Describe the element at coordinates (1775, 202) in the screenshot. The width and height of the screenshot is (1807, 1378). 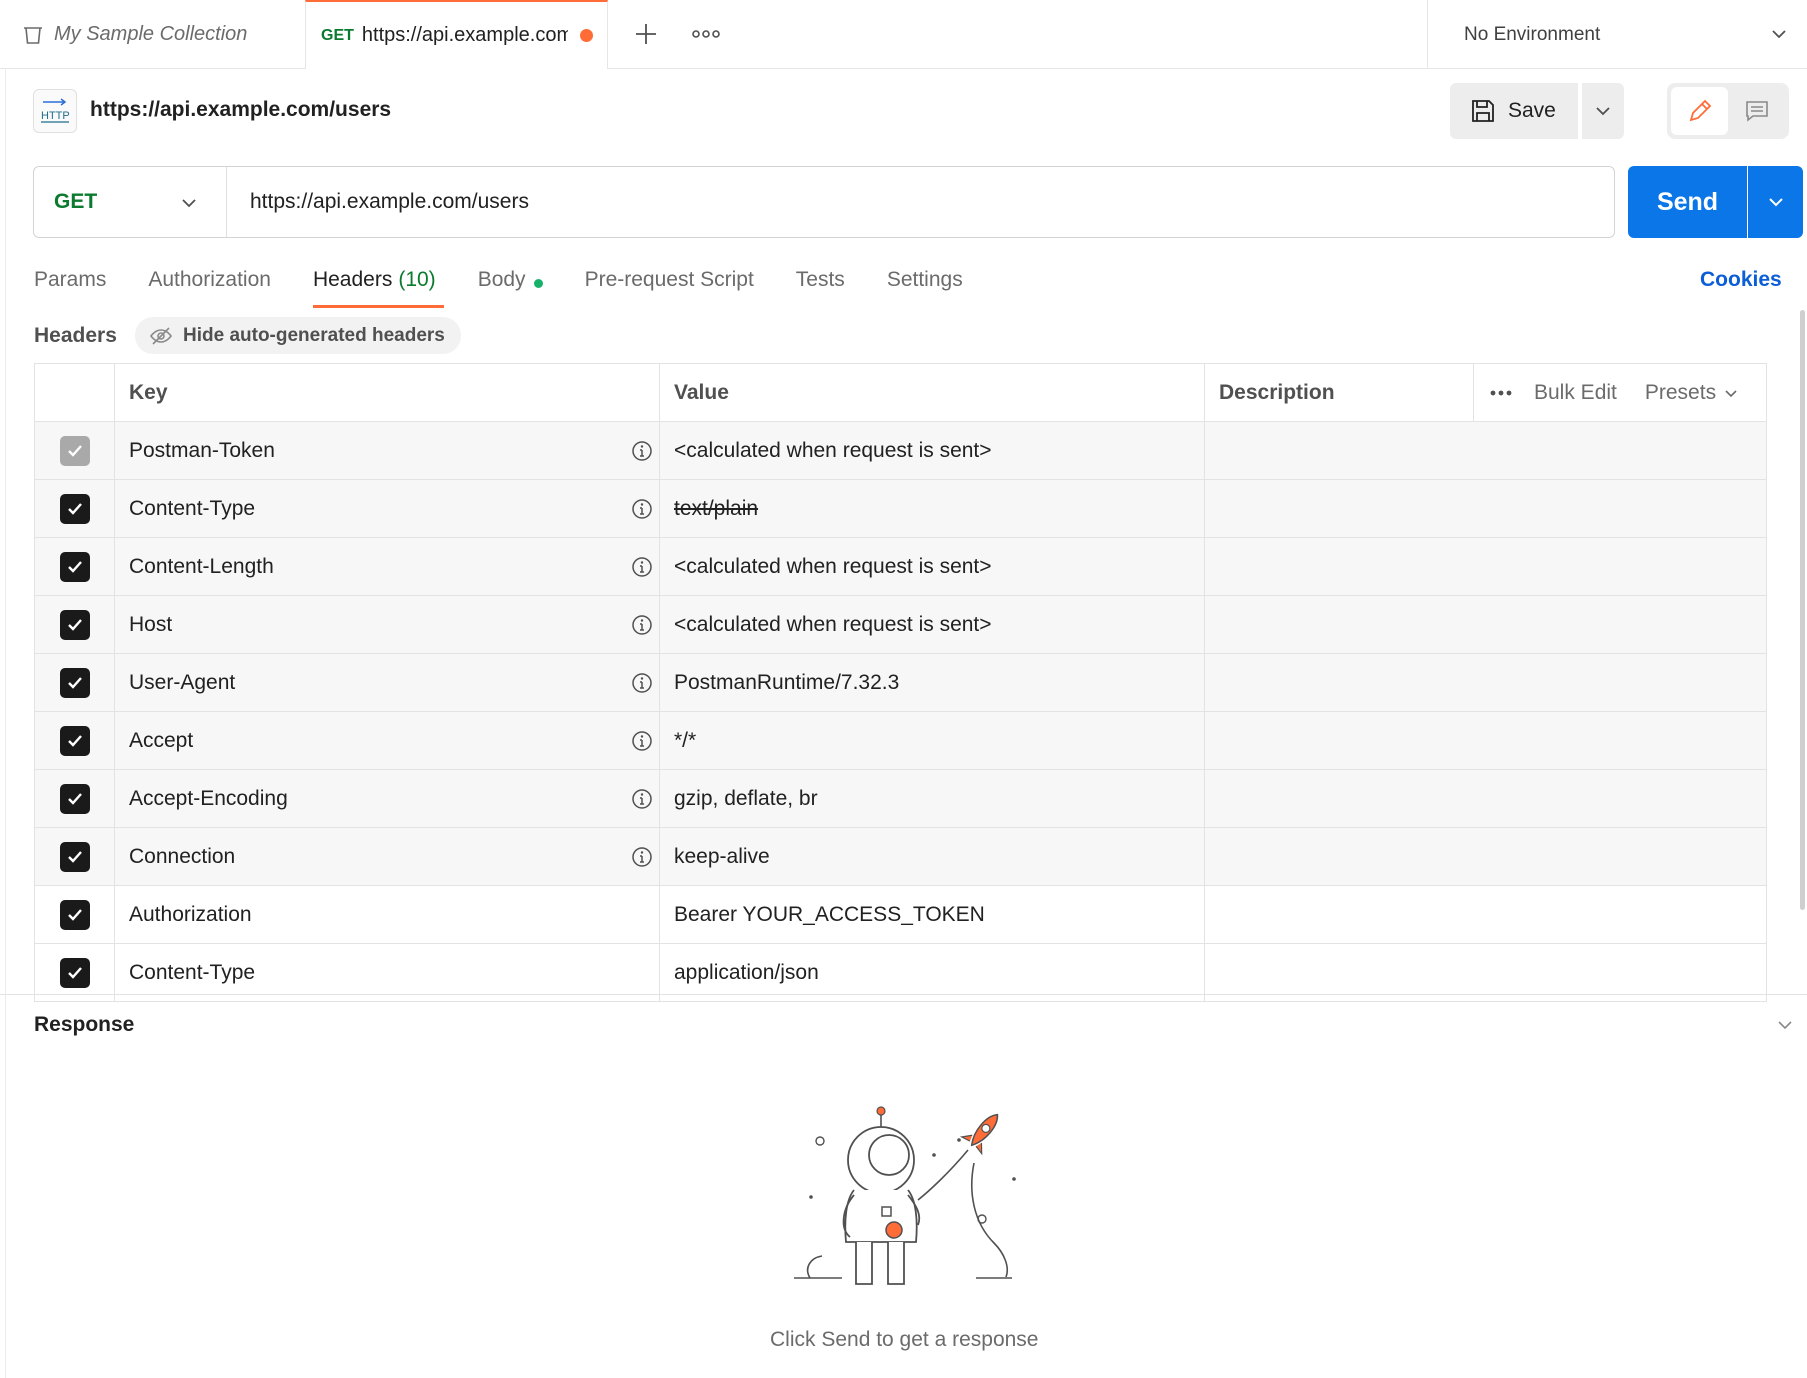
I see `send-options-button` at that location.